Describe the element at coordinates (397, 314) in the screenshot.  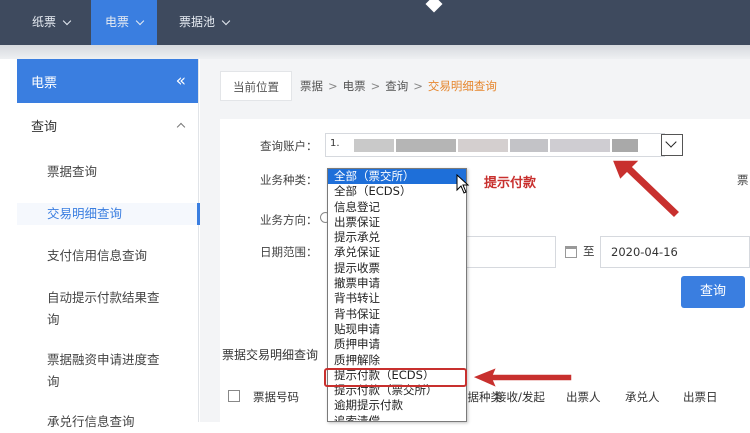
I see `dropdown-option: 背书保证` at that location.